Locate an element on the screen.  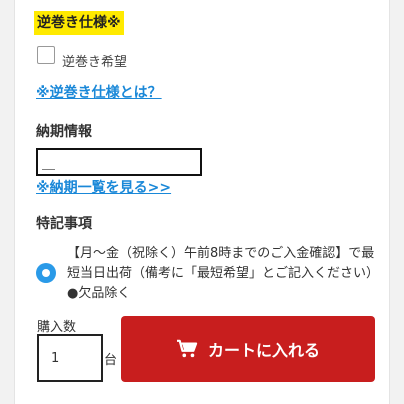
delivery-info-label: 納期情報 is located at coordinates (64, 132).